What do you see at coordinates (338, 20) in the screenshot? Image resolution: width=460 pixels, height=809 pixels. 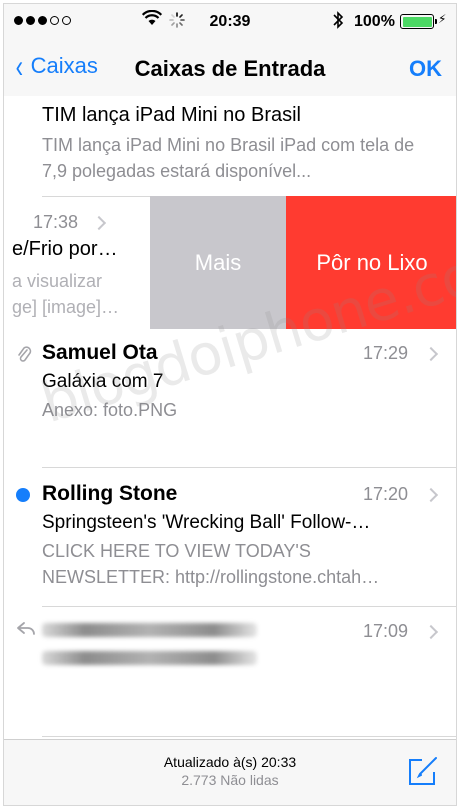 I see `bluetooth-icon` at bounding box center [338, 20].